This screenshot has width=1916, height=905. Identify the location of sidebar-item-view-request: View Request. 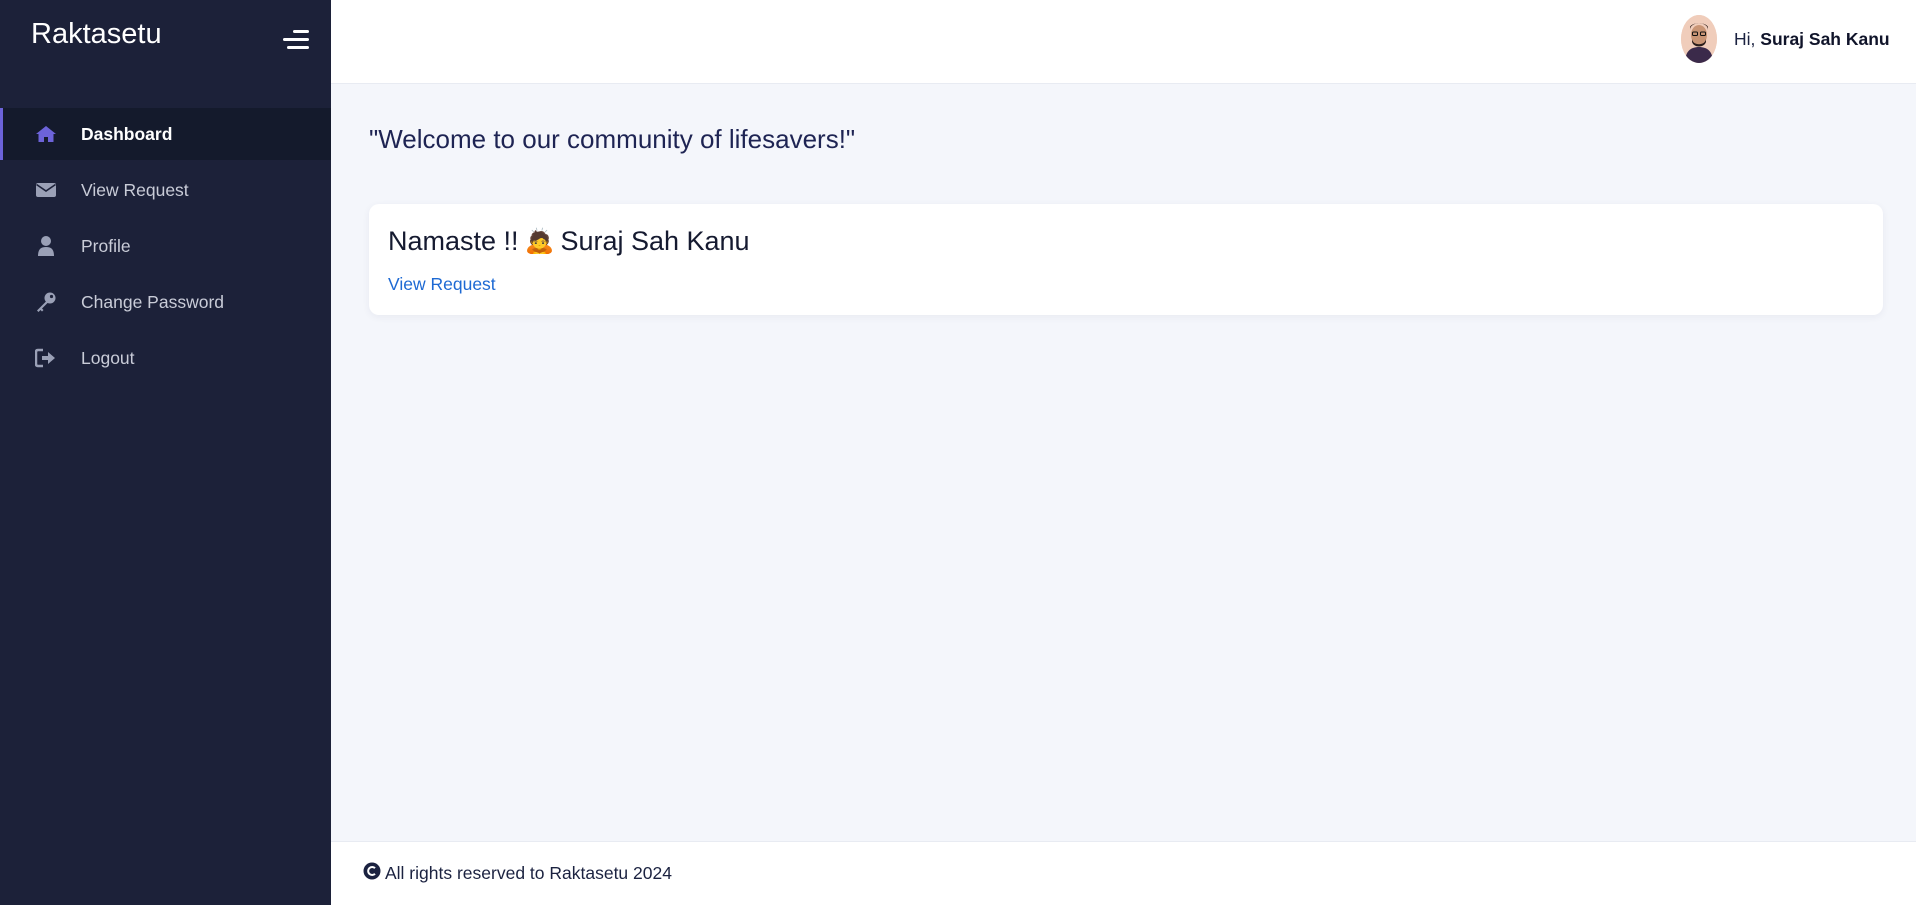
(165, 190).